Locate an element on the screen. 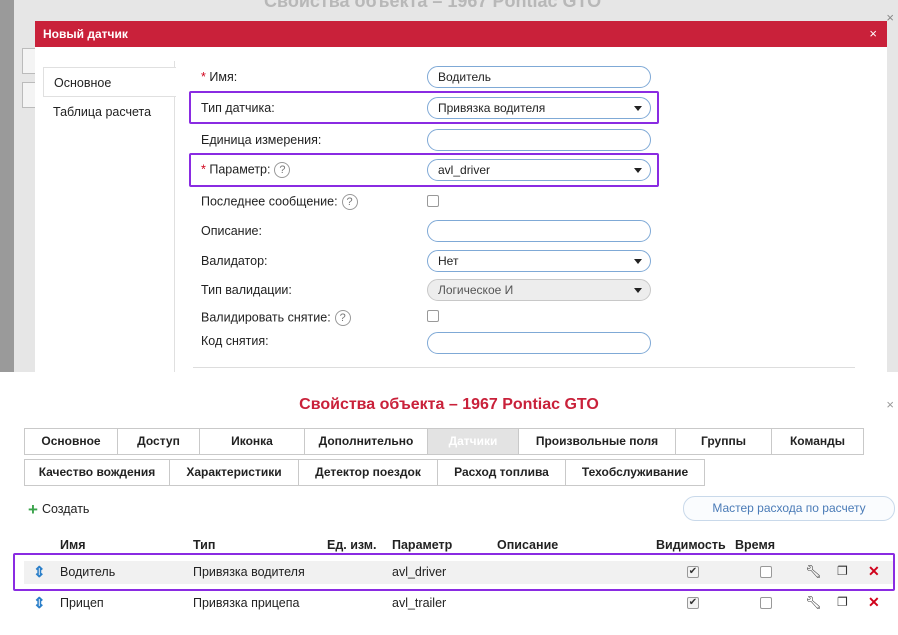 The image size is (898, 635). last-message-label: Последнее сообщение:? is located at coordinates (279, 202).